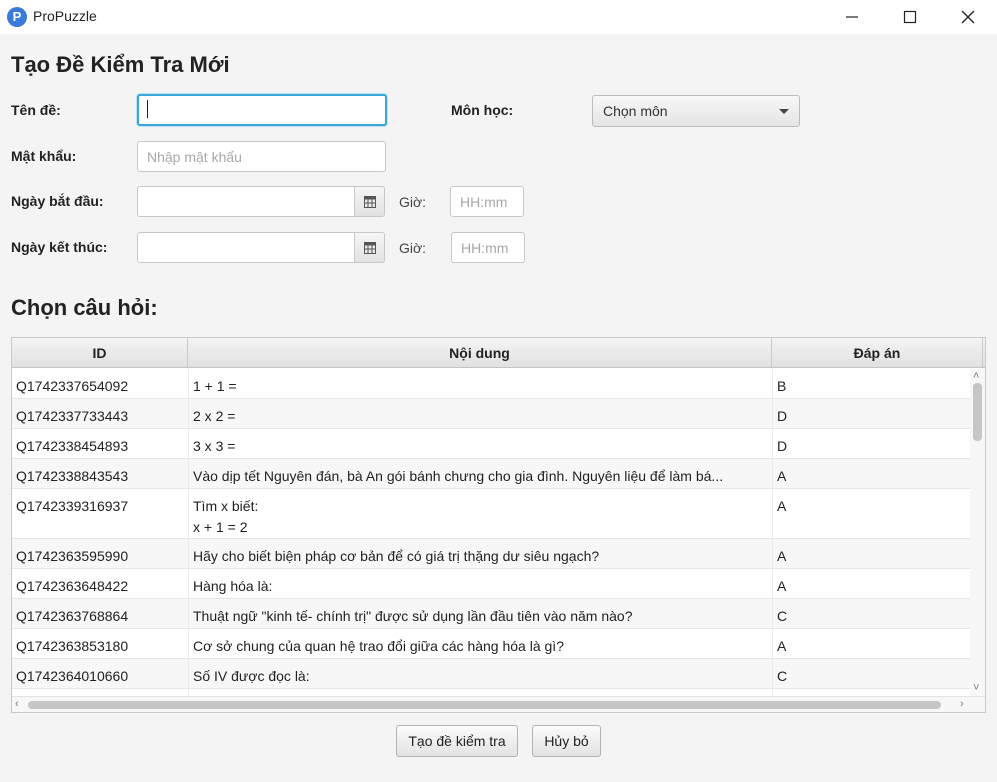  I want to click on column-header-content: Nội dung, so click(480, 353).